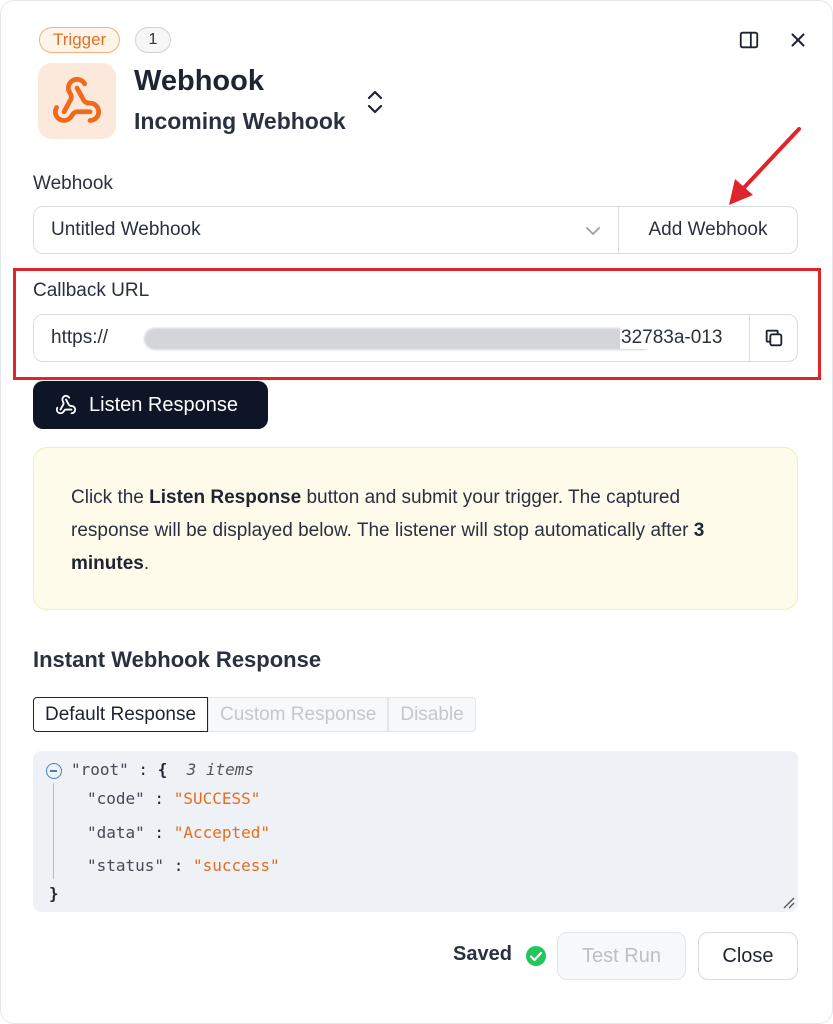  What do you see at coordinates (298, 714) in the screenshot?
I see `tab-custom-response: Custom Response` at bounding box center [298, 714].